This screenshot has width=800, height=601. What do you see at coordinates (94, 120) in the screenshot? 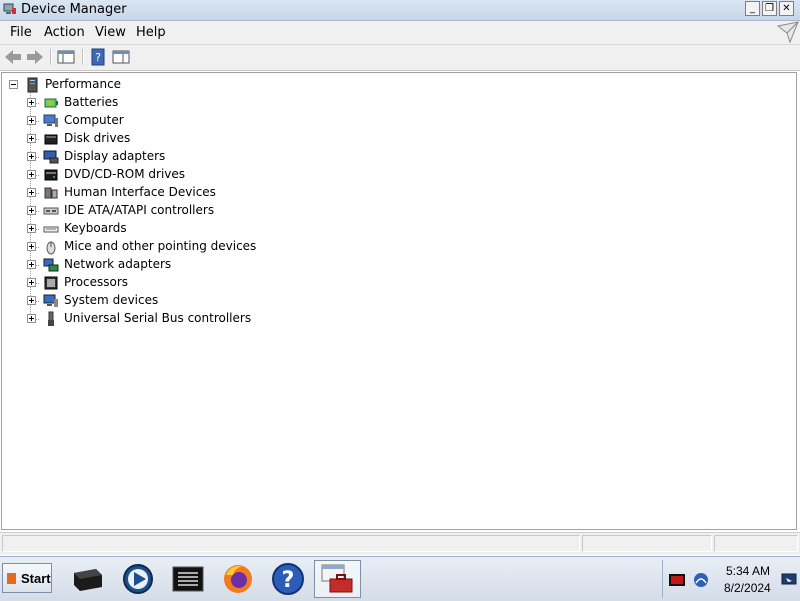
I see `tree-item-label: Computer` at bounding box center [94, 120].